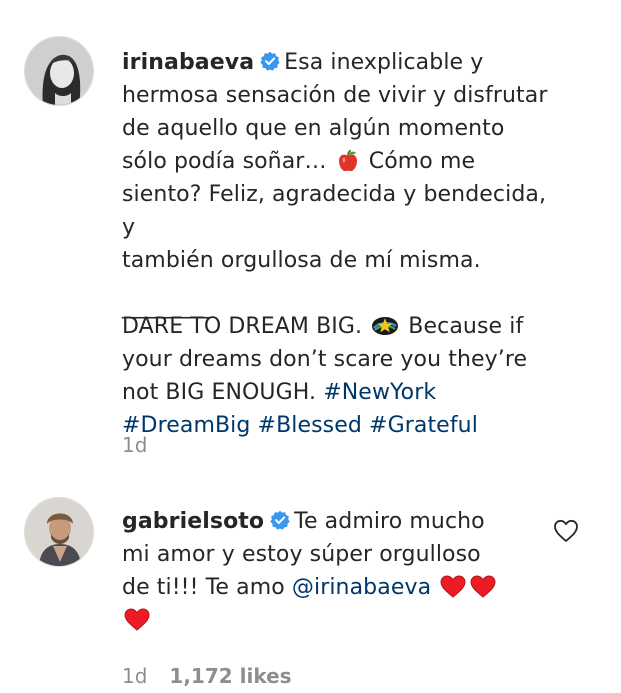 The width and height of the screenshot is (621, 693). What do you see at coordinates (203, 587) in the screenshot?
I see `comment-line: de ti!!! Te amo` at bounding box center [203, 587].